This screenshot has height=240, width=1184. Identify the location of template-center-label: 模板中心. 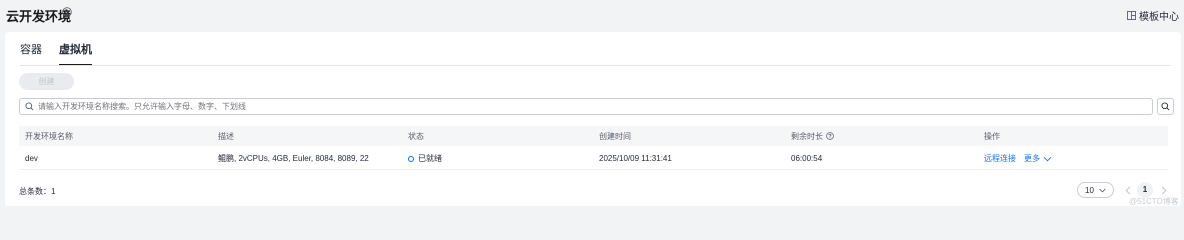
(1159, 17).